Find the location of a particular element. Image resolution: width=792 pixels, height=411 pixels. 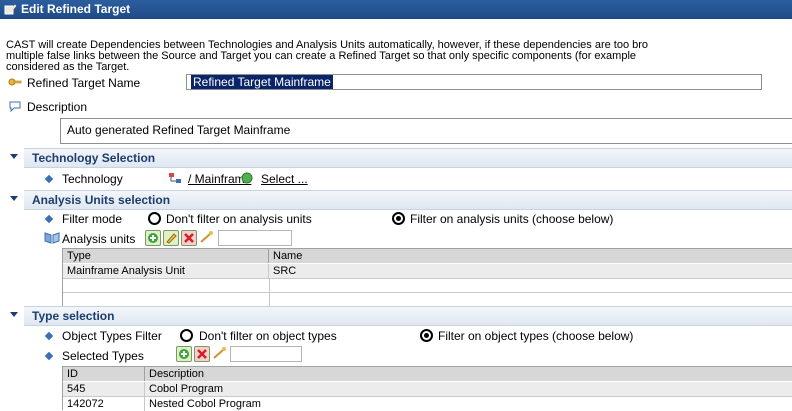

table-header: ID Description is located at coordinates (427, 374).